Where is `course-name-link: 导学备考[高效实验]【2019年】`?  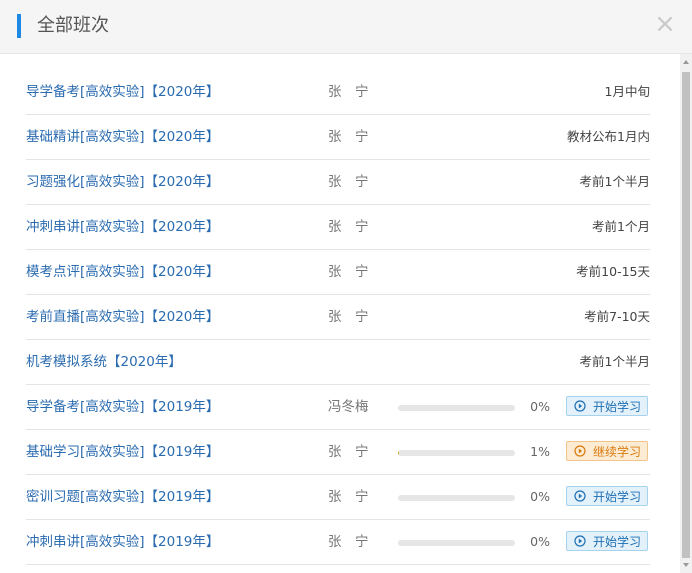 course-name-link: 导学备考[高效实验]【2019年】 is located at coordinates (122, 407).